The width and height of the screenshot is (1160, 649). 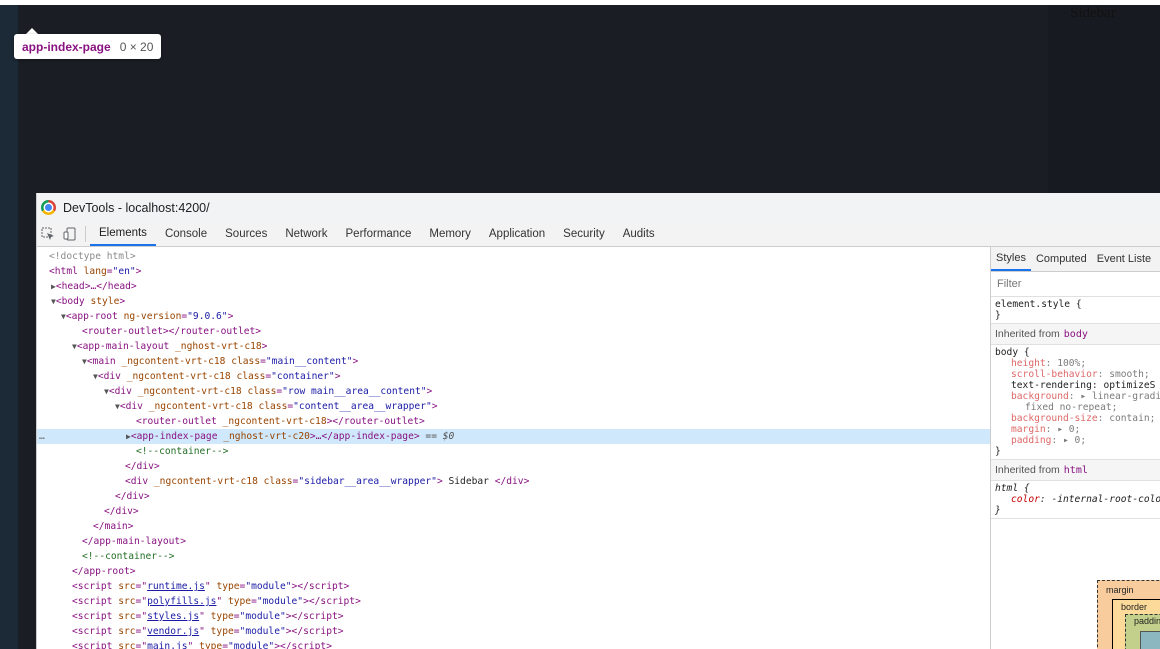 I want to click on tab-network: Network, so click(x=306, y=234).